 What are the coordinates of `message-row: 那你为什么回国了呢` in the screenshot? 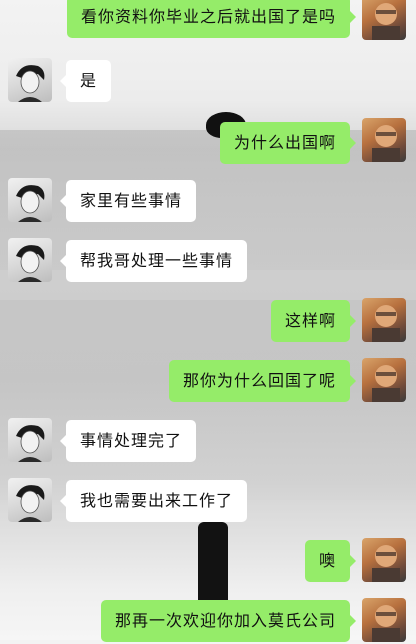 It's located at (208, 381).